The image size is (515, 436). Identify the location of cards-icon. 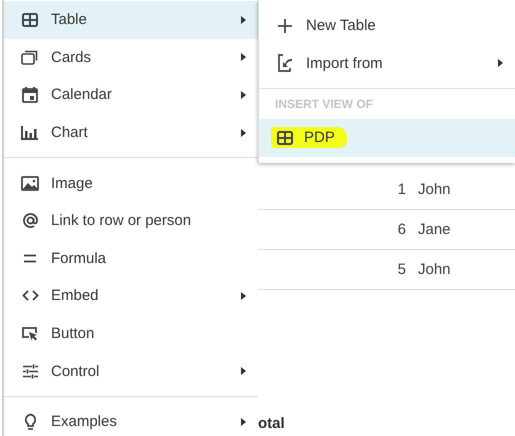
(30, 57).